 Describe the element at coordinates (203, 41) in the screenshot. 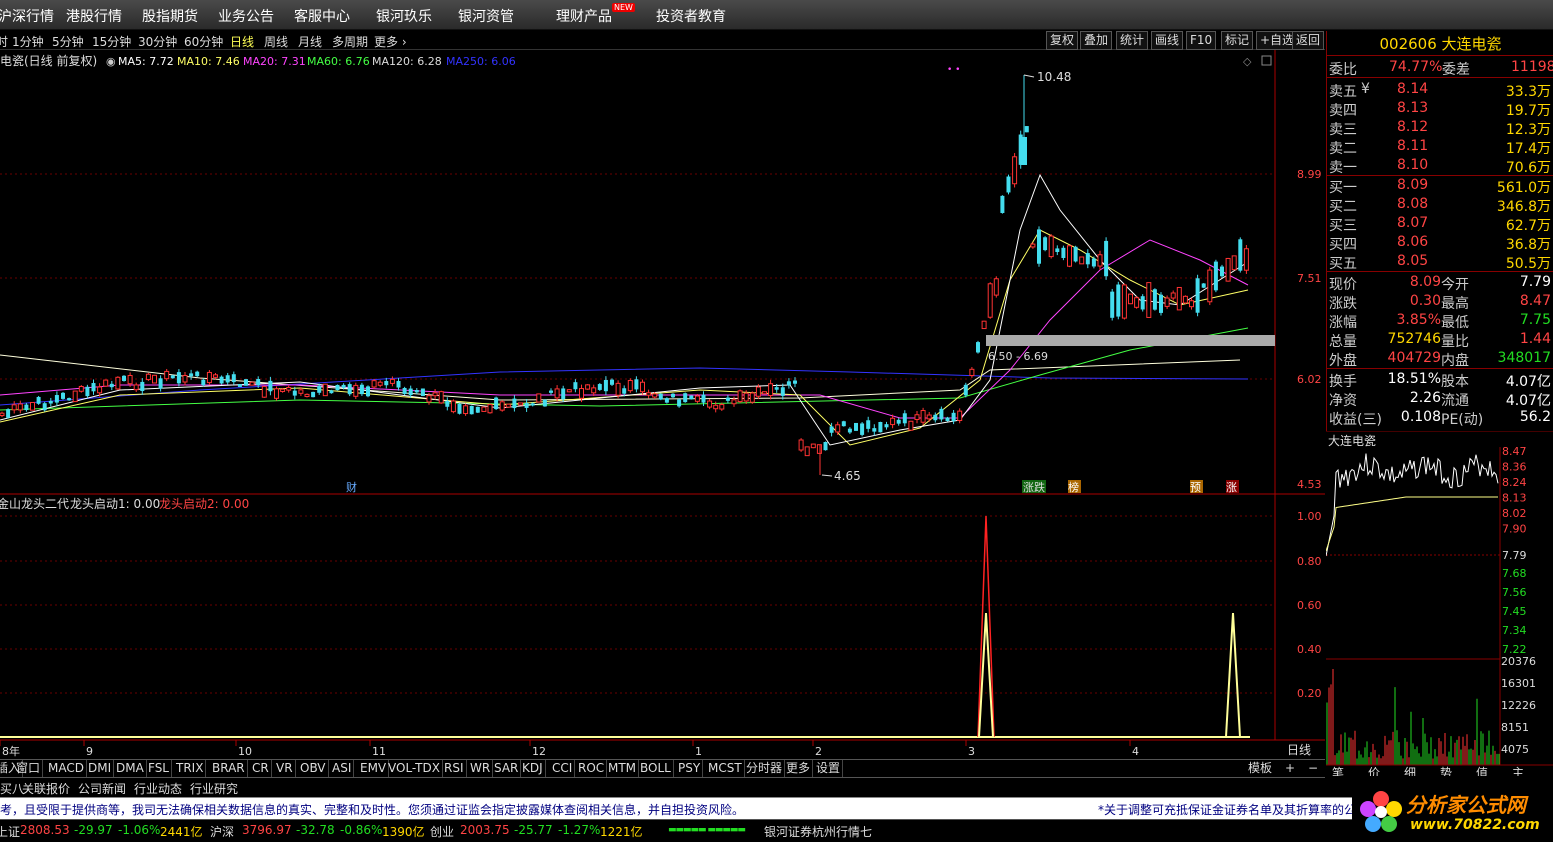

I see `period-tab: 60分钟` at that location.